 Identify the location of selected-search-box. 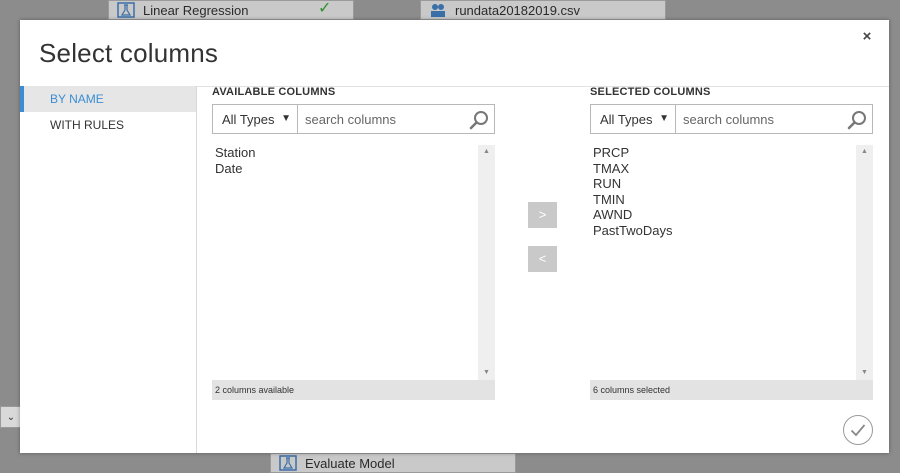
(774, 119).